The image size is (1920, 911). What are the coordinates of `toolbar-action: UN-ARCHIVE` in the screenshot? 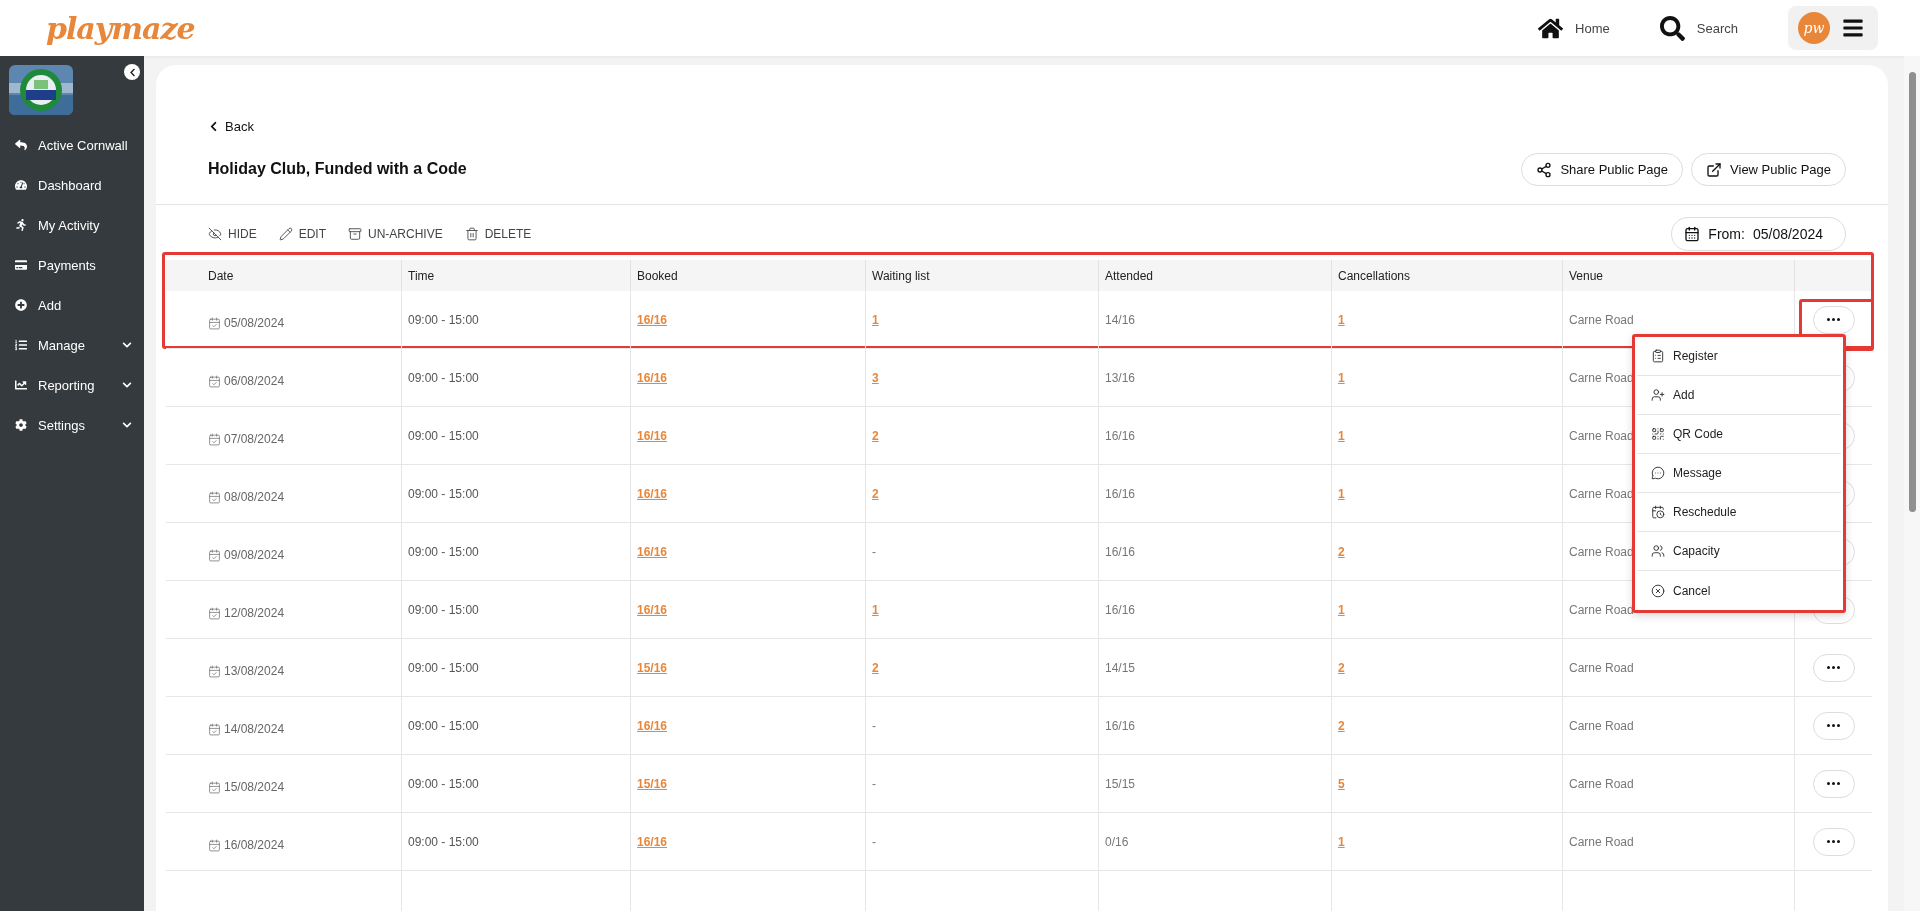 It's located at (395, 233).